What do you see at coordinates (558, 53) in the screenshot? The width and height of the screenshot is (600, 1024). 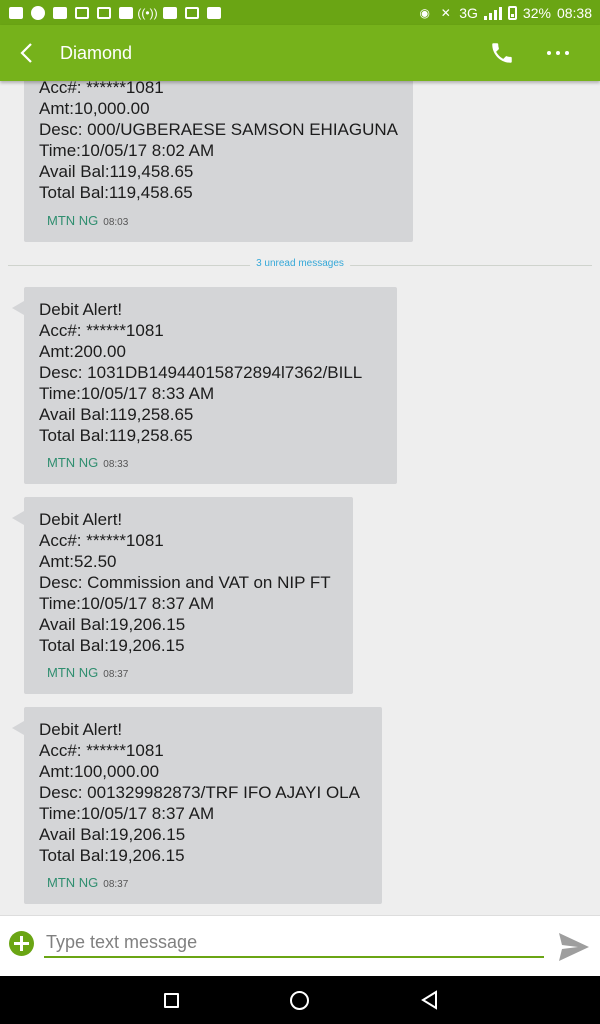 I see `more-options-icon` at bounding box center [558, 53].